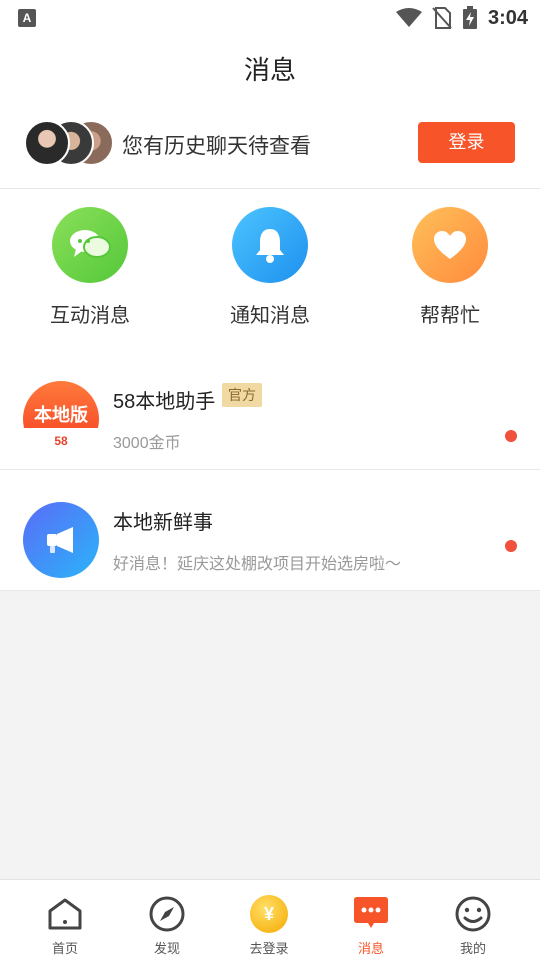  What do you see at coordinates (61, 540) in the screenshot?
I see `megaphone-icon` at bounding box center [61, 540].